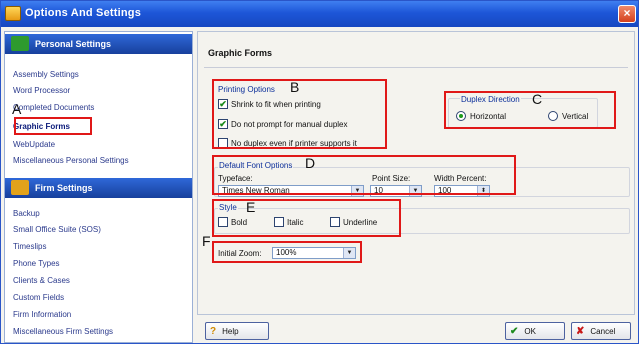  I want to click on nav-item-misc-personal-settings: Miscellaneous Personal Settings, so click(71, 160).